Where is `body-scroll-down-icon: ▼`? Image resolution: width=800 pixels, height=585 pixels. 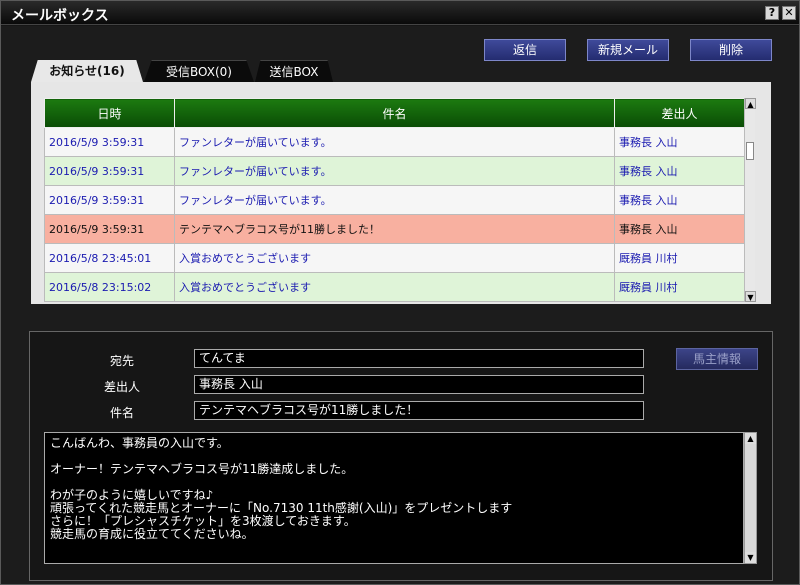 body-scroll-down-icon: ▼ is located at coordinates (750, 557).